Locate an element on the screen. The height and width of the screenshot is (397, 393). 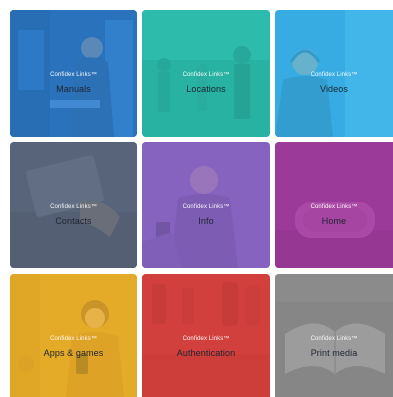
tile-caption: Confidex Links™ Info is located at coordinates (206, 215).